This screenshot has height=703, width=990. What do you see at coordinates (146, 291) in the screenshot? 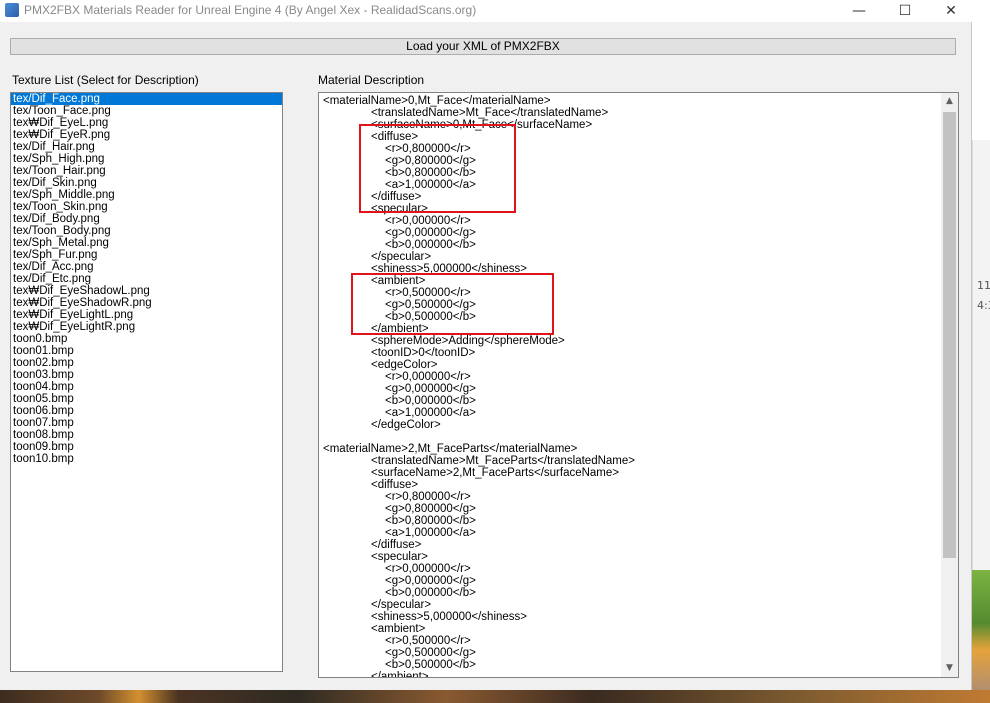
I see `texture-list-item: tex₩Dif_EyeShadowL.png` at bounding box center [146, 291].